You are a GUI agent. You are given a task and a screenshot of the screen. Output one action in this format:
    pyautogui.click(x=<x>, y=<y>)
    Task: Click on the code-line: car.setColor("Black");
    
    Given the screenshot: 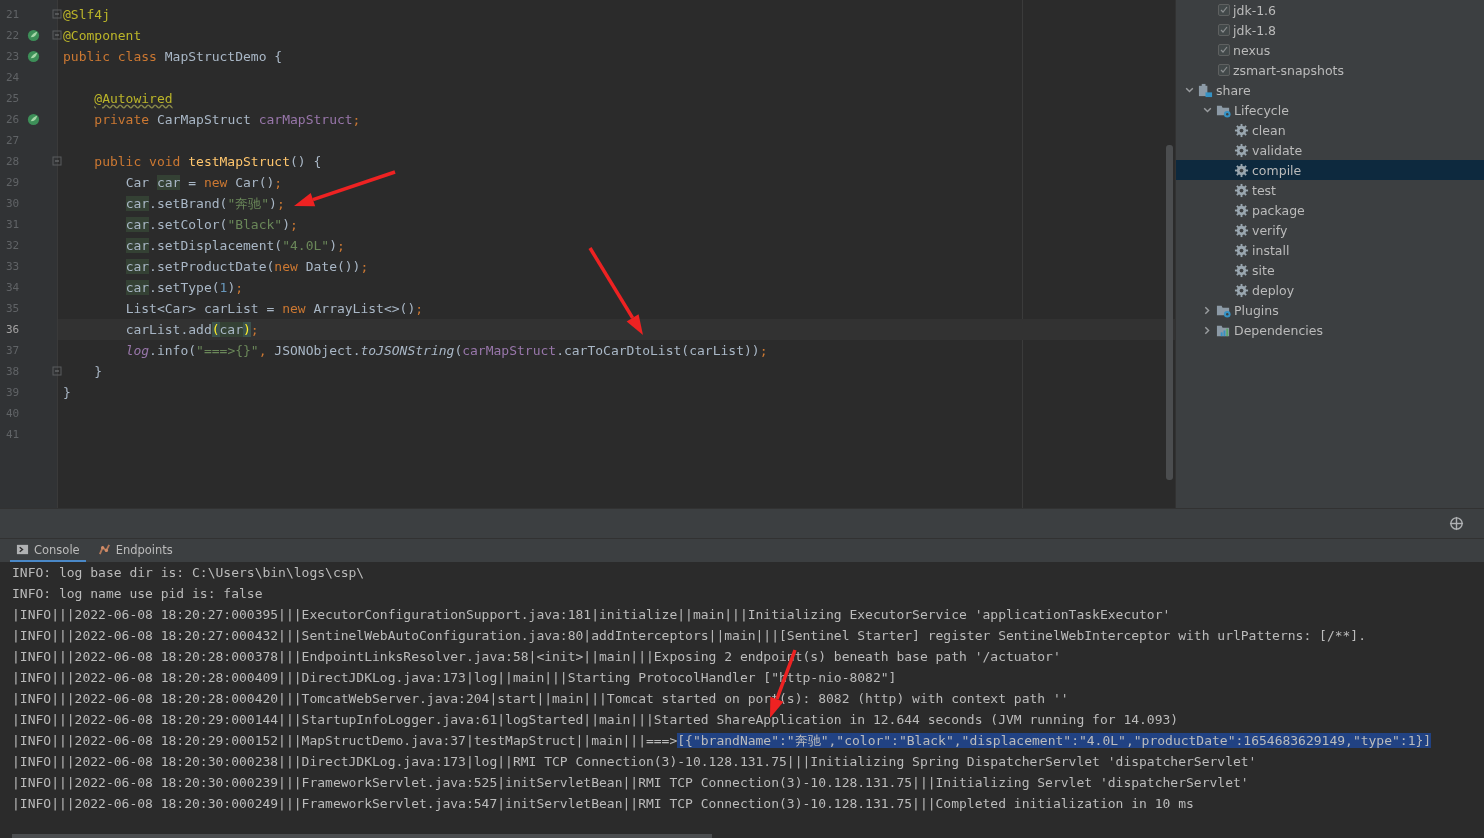 What is the action you would take?
    pyautogui.click(x=211, y=224)
    